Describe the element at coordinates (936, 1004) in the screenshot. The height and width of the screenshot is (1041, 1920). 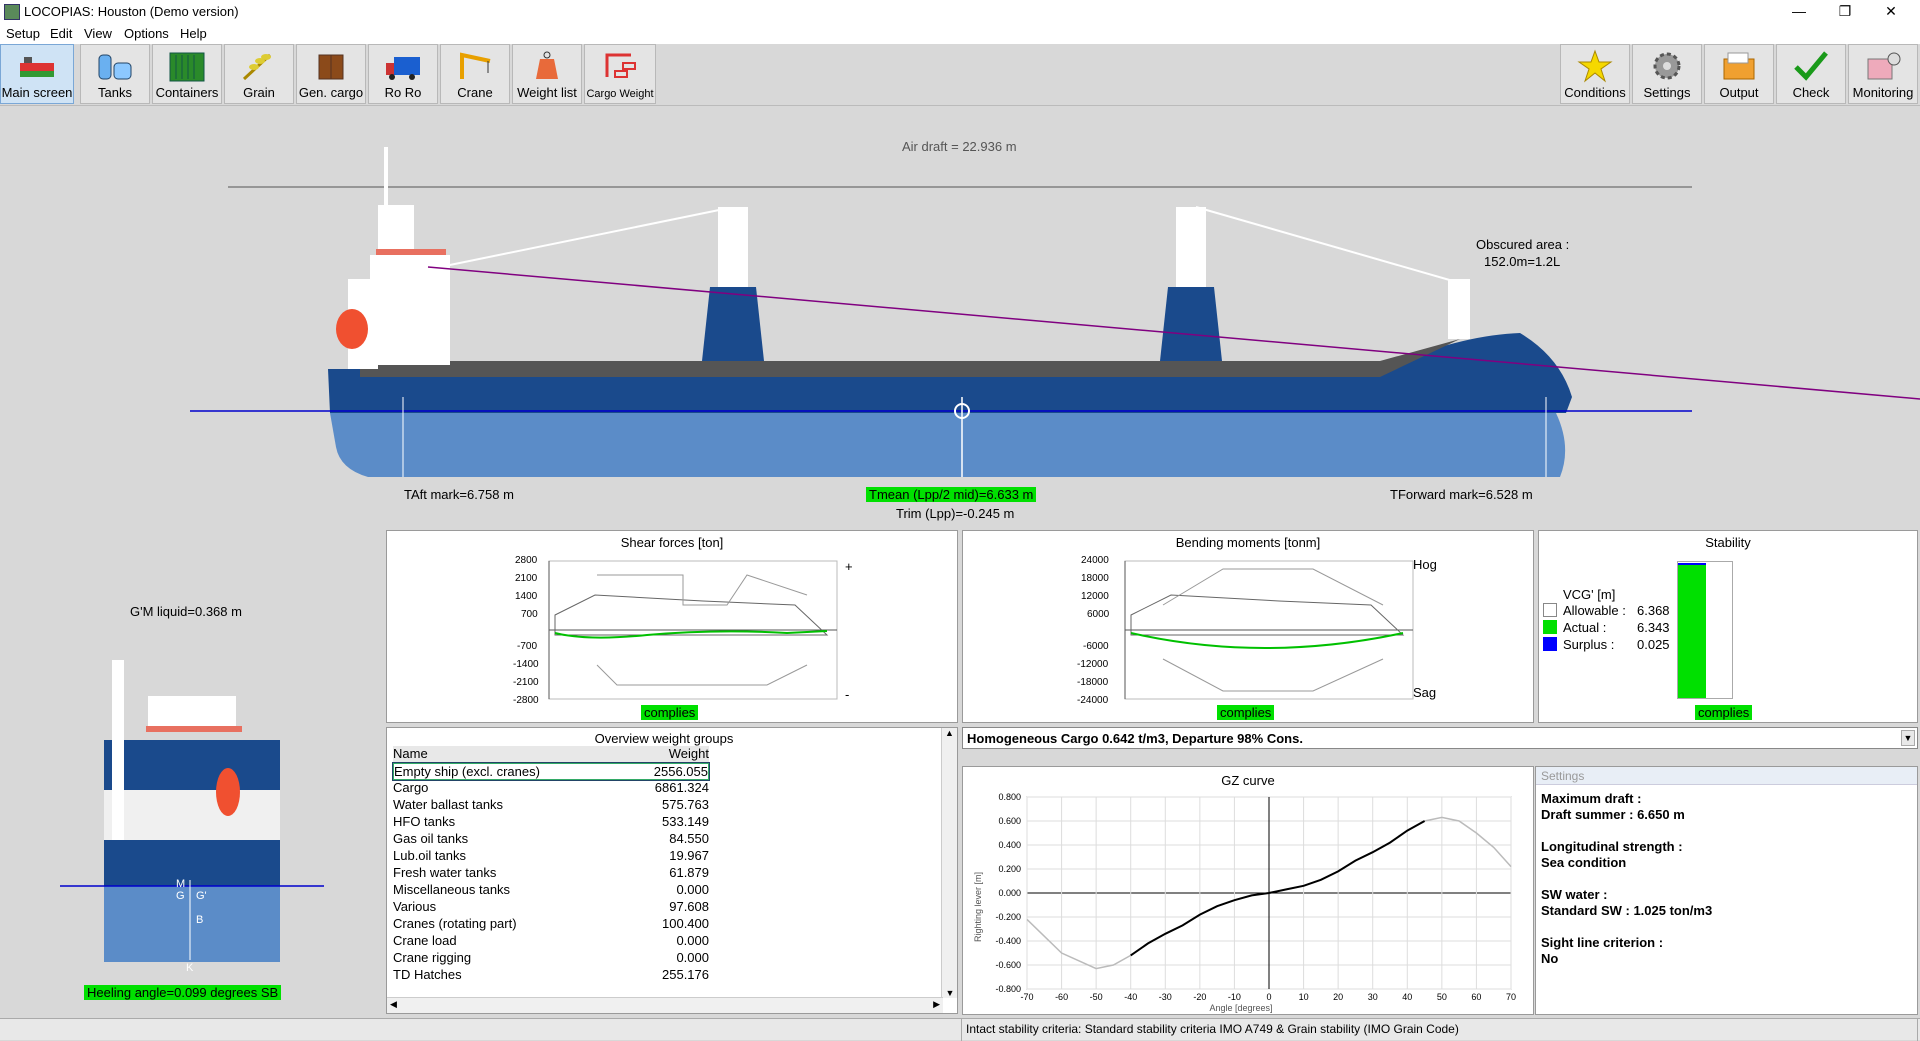
I see `scroll-right-icon: ▶` at that location.